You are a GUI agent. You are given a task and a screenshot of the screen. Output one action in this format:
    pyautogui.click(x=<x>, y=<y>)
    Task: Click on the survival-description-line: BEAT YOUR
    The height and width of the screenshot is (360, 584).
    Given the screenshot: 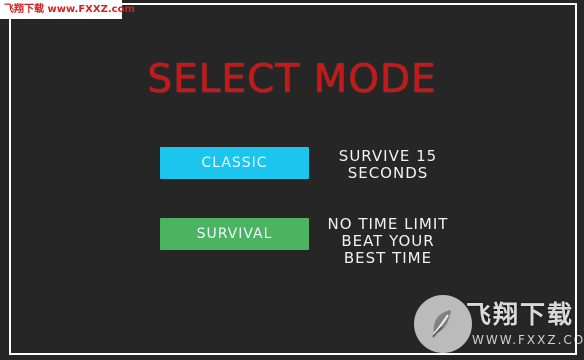 What is the action you would take?
    pyautogui.click(x=388, y=241)
    